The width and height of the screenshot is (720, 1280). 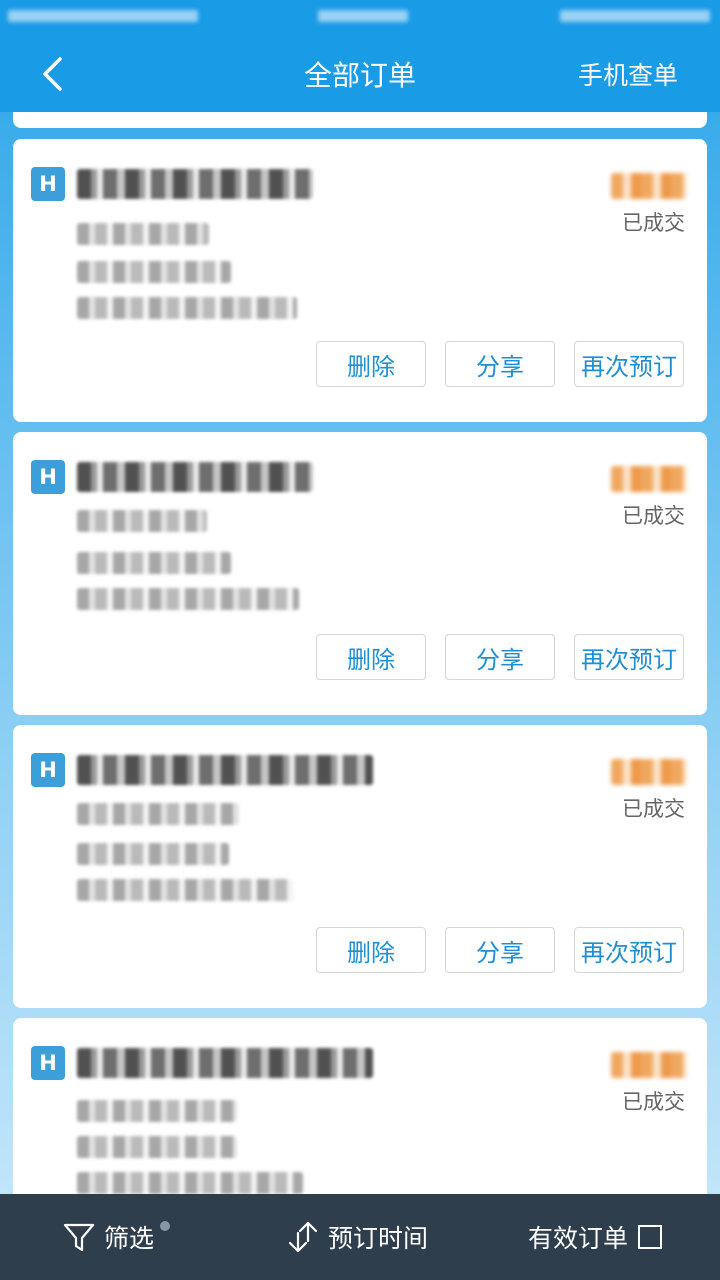 I want to click on phone-query-button: 手机查单, so click(x=628, y=74).